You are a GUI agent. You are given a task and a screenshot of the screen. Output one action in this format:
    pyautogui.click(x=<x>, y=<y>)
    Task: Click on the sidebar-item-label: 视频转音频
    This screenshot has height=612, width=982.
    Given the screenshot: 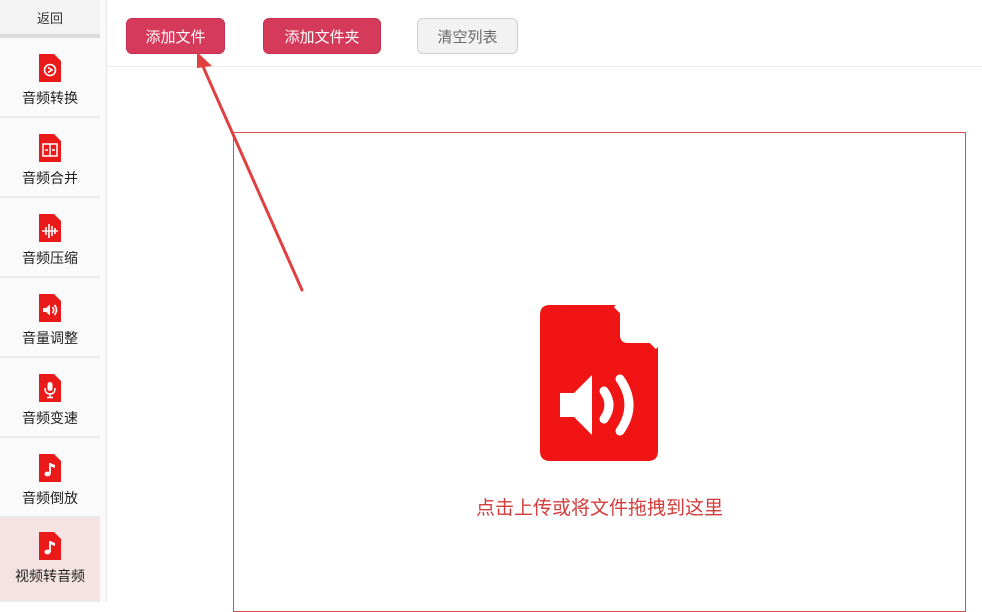 What is the action you would take?
    pyautogui.click(x=50, y=577)
    